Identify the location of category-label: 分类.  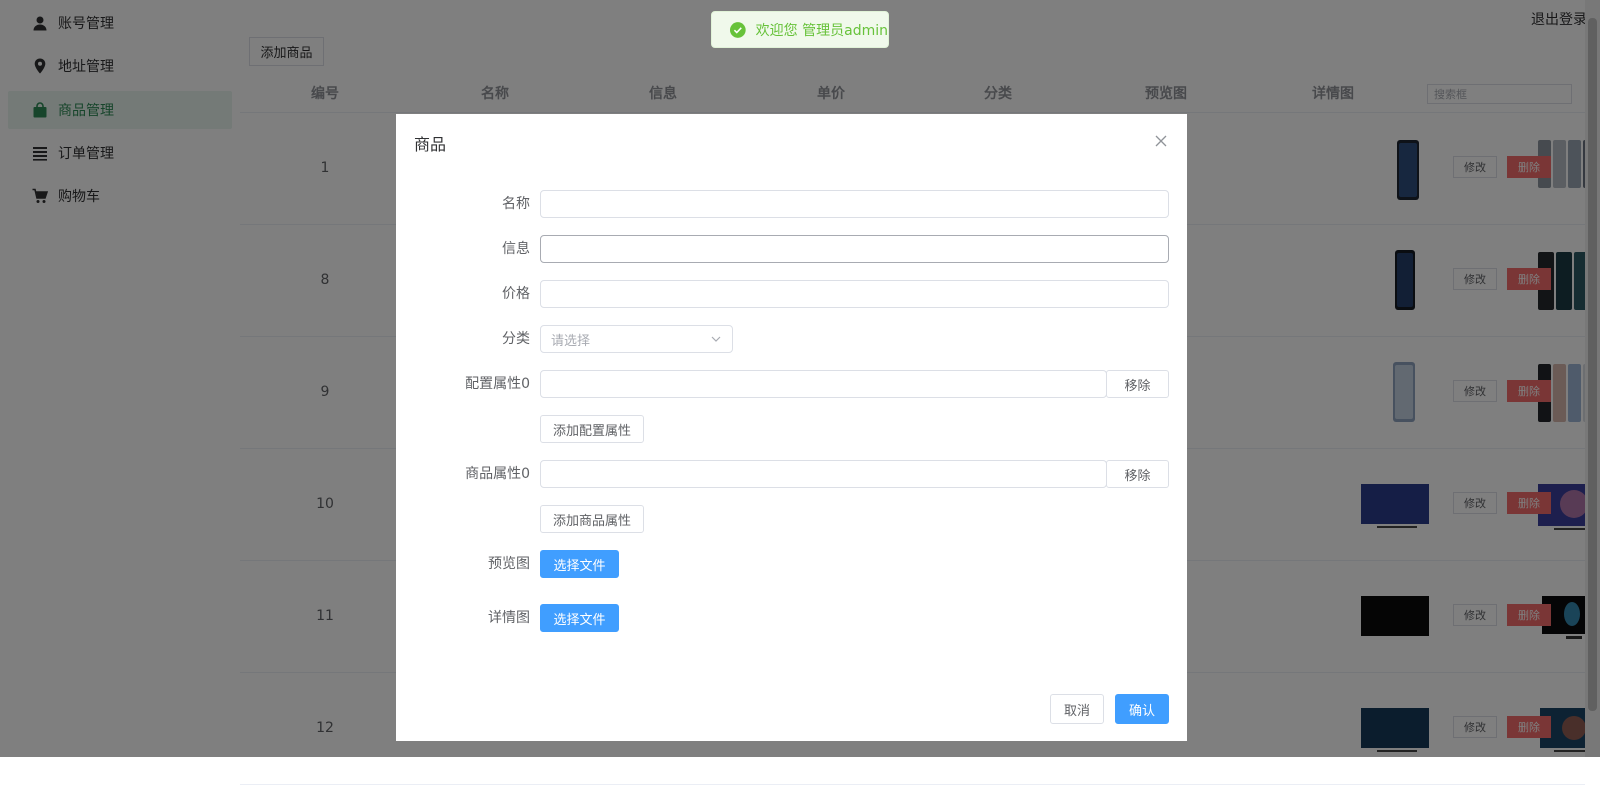
(516, 339).